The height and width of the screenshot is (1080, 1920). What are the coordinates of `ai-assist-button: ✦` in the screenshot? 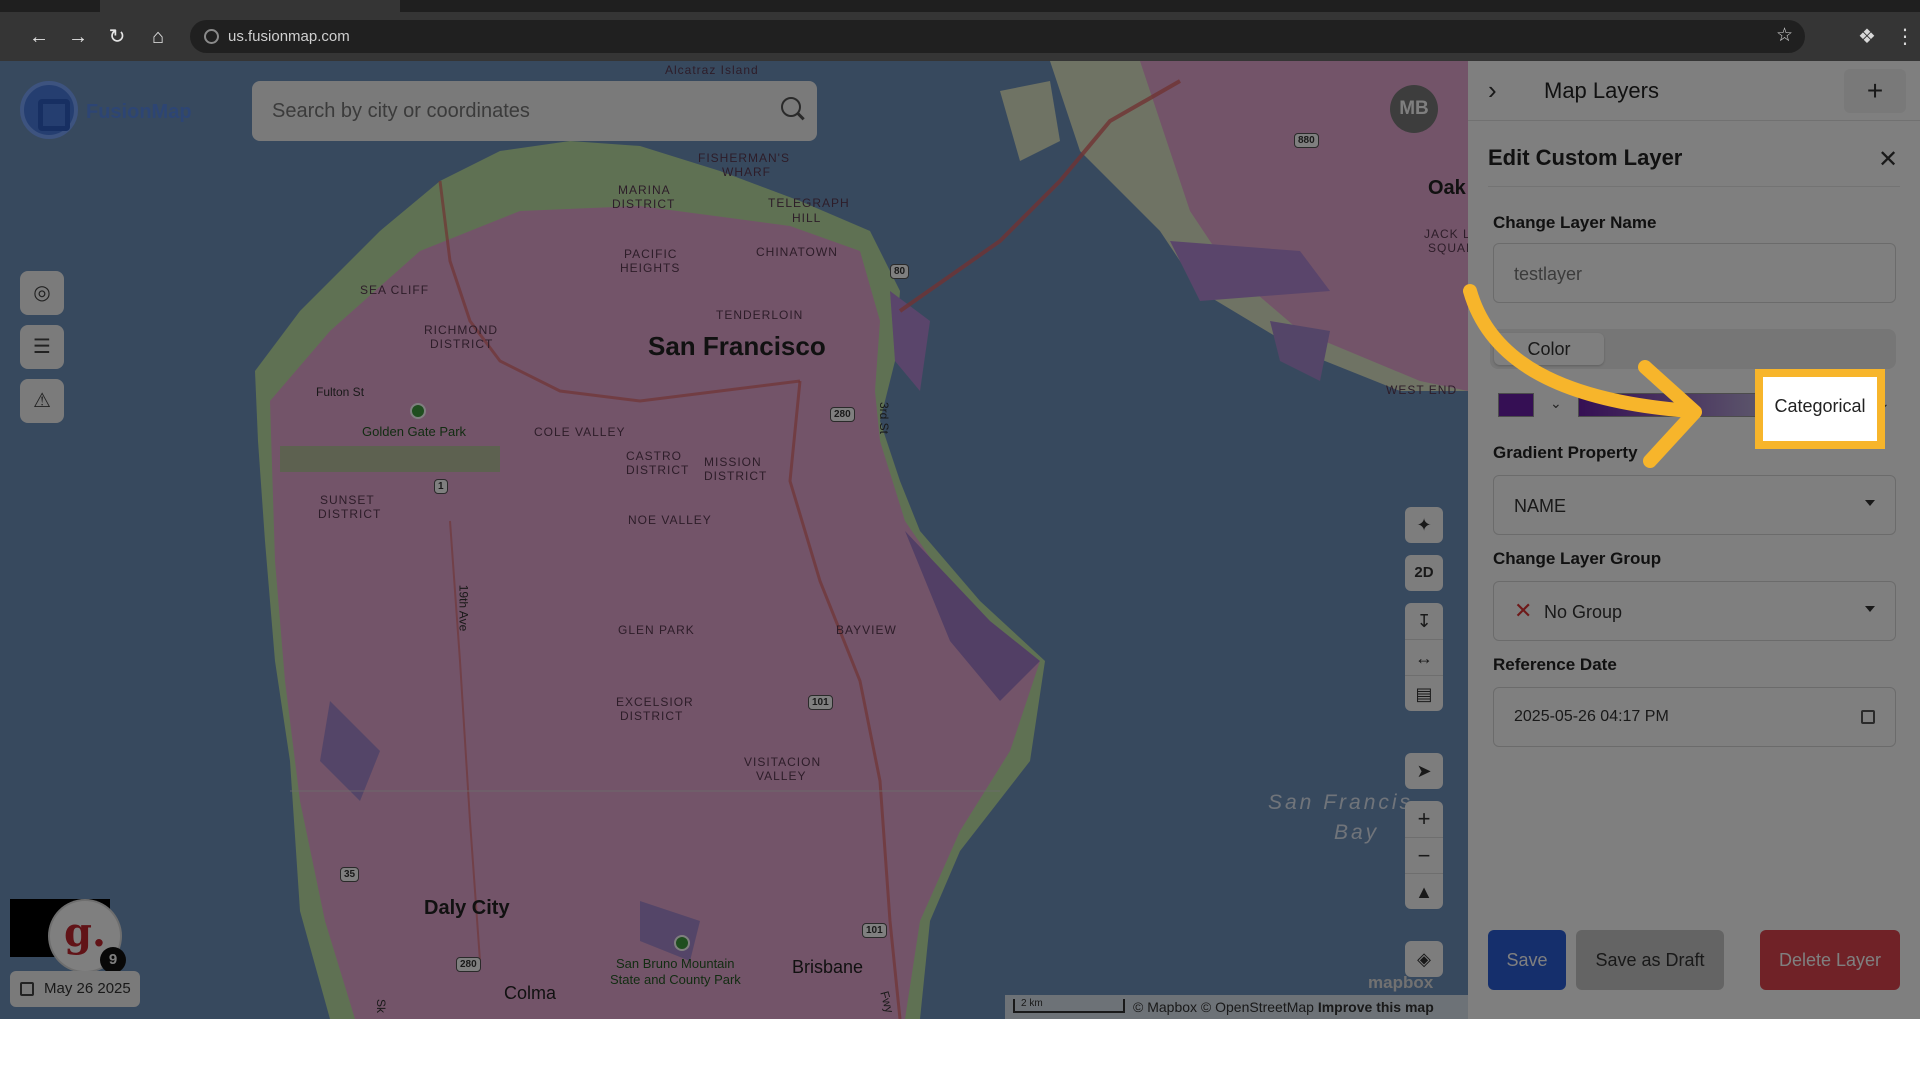 It's located at (1424, 525).